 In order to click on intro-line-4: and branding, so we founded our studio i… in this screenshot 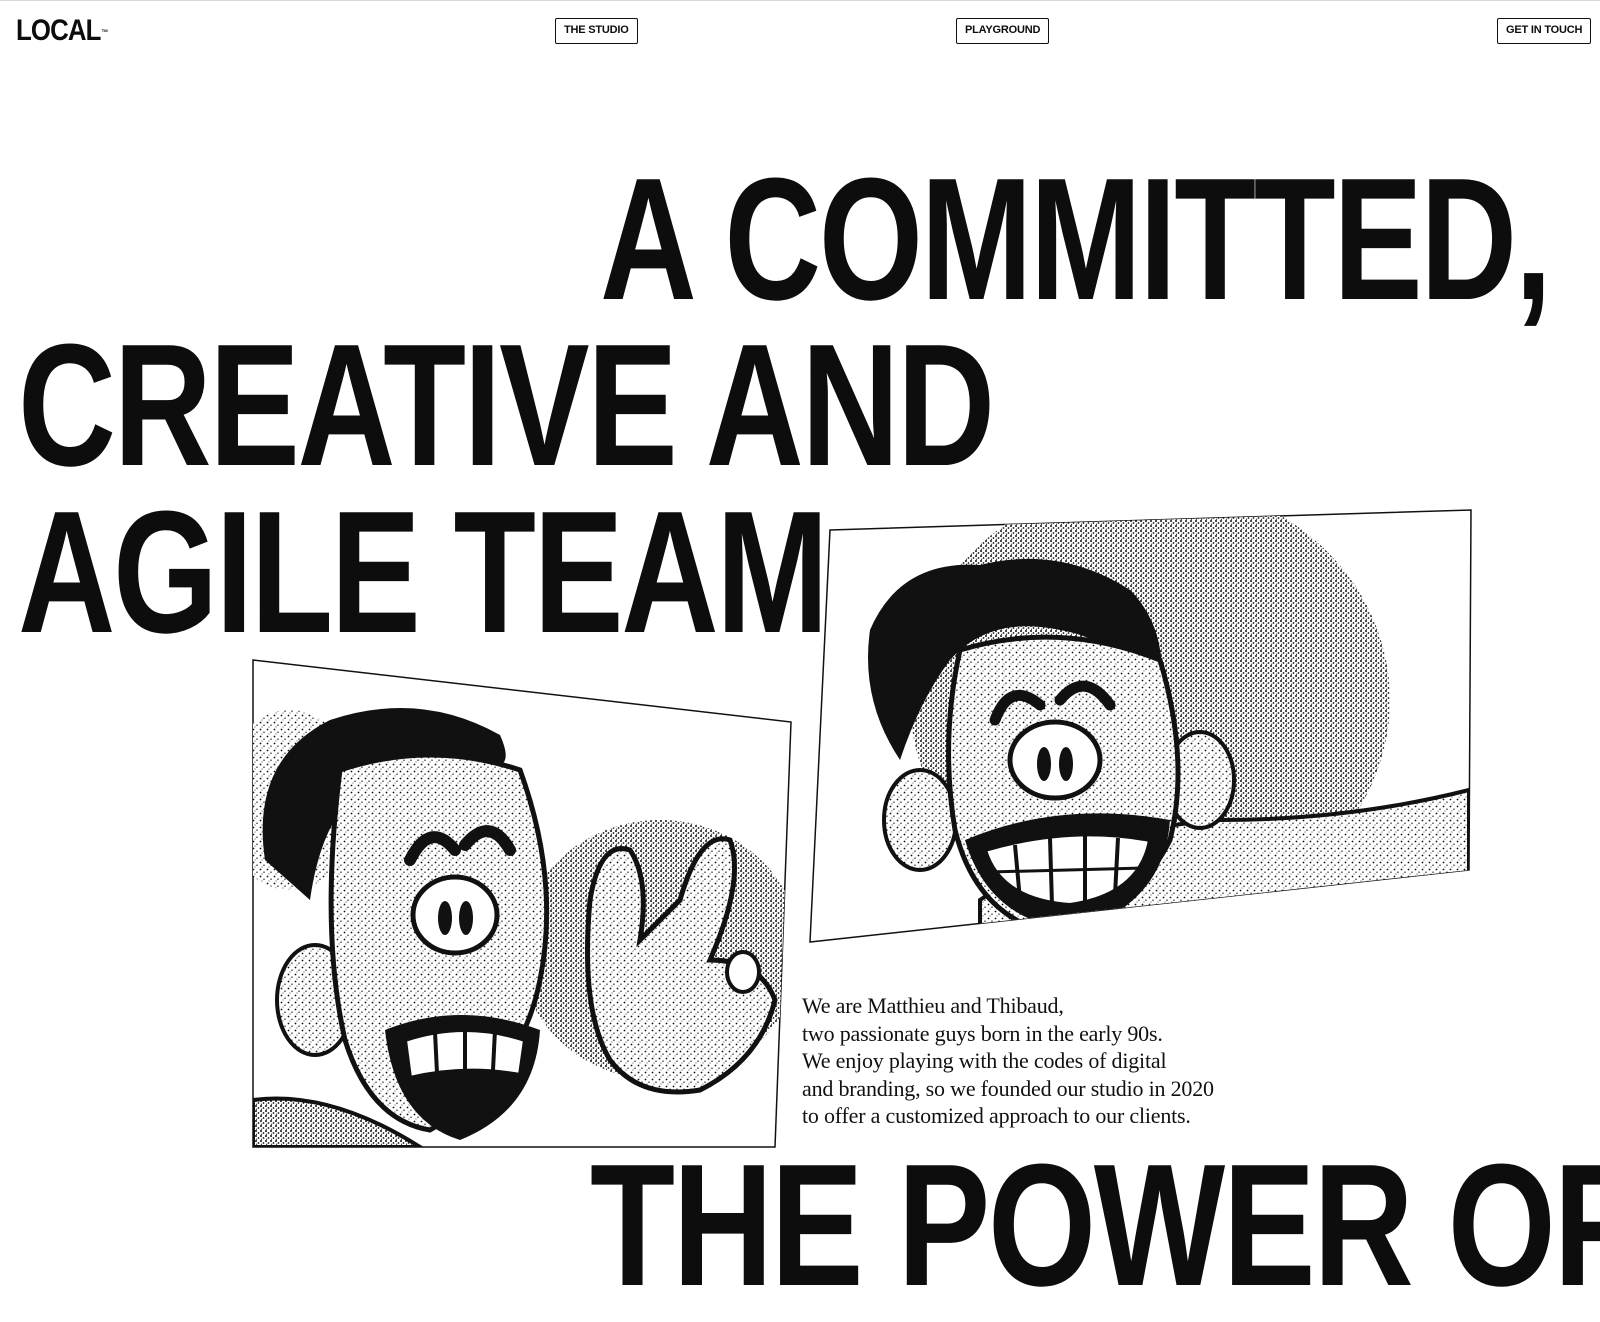, I will do `click(1008, 1088)`.